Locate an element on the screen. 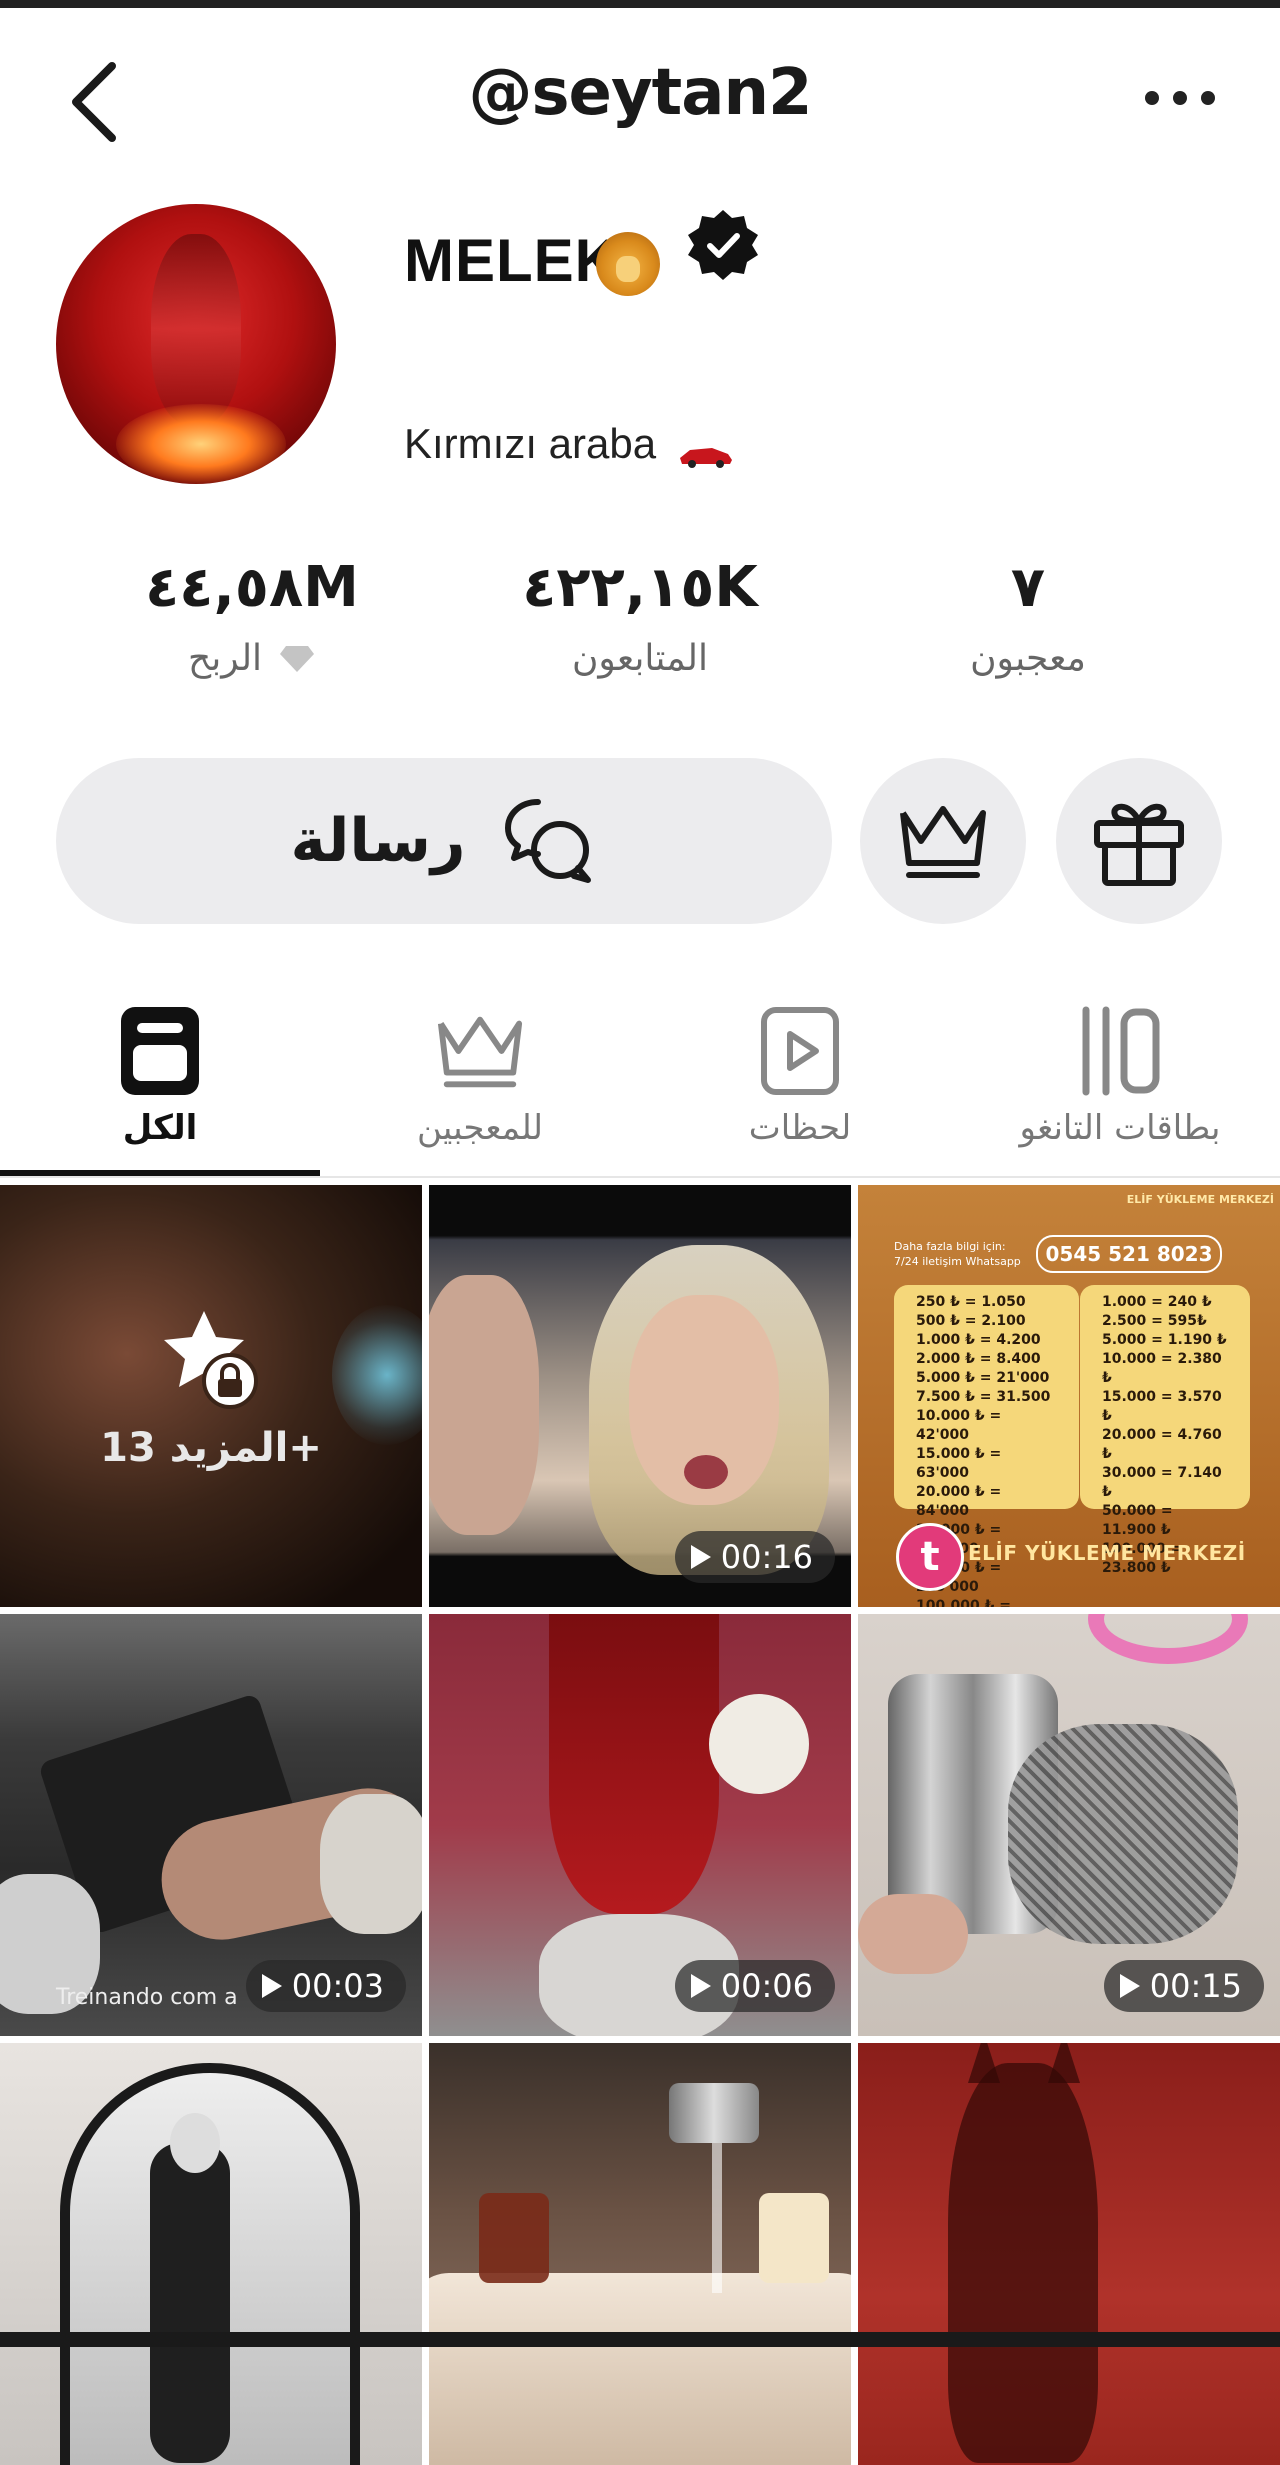  ad-row: 500 ₺ = 2.100 is located at coordinates (971, 1321).